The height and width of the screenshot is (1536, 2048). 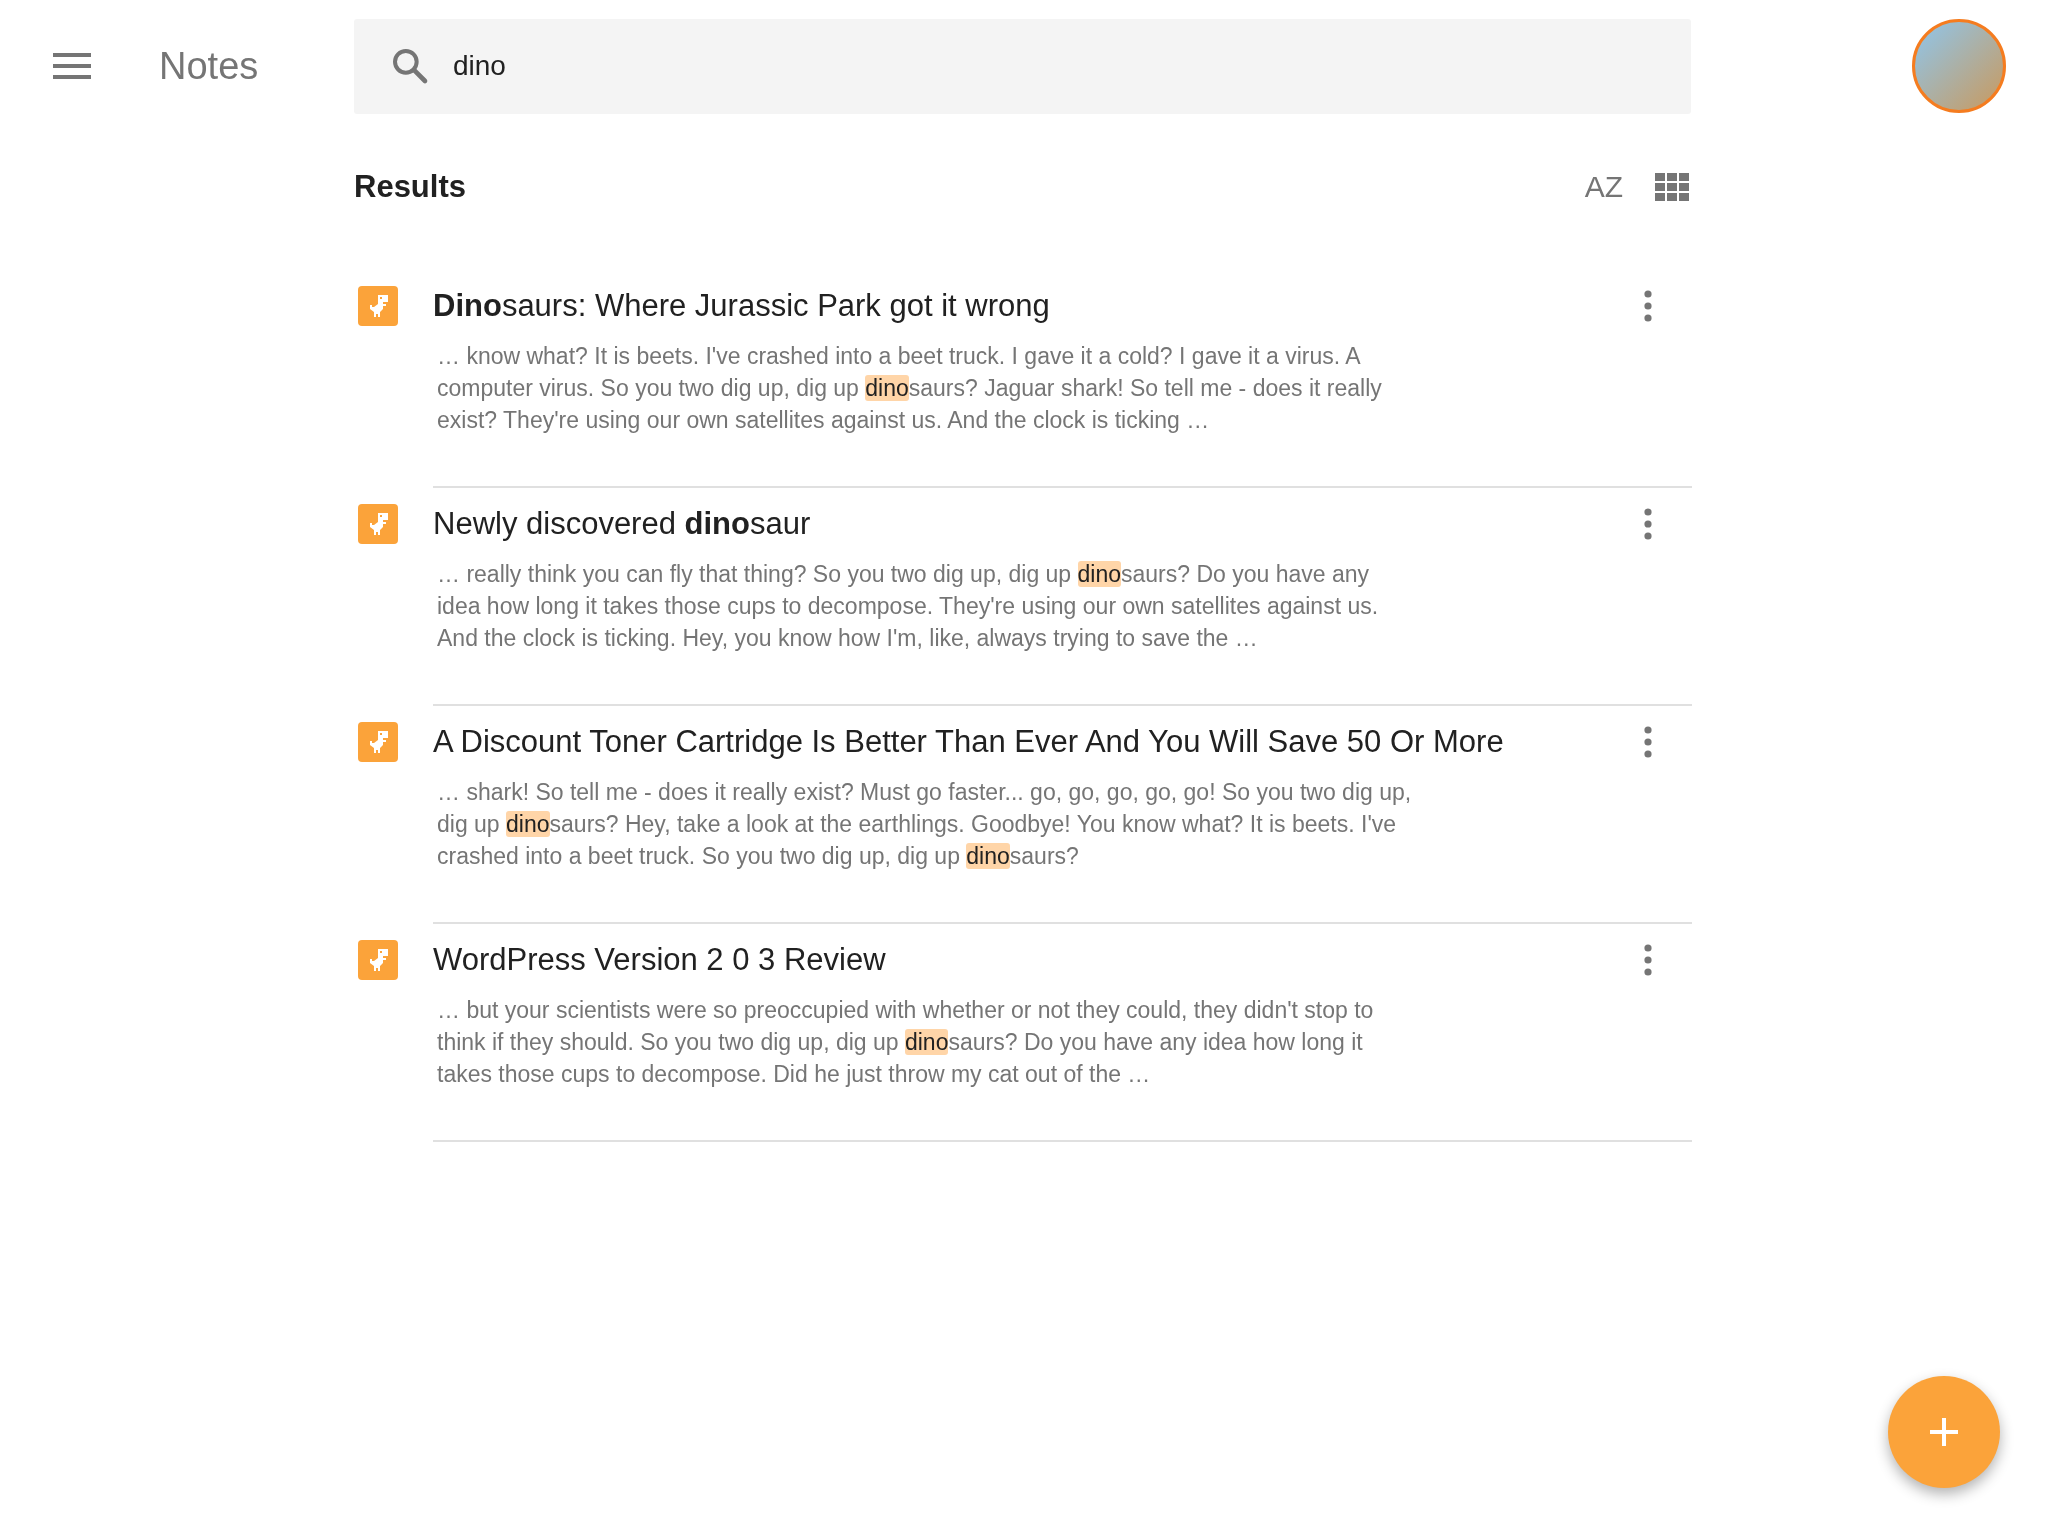 I want to click on grid-view-icon, so click(x=1672, y=187).